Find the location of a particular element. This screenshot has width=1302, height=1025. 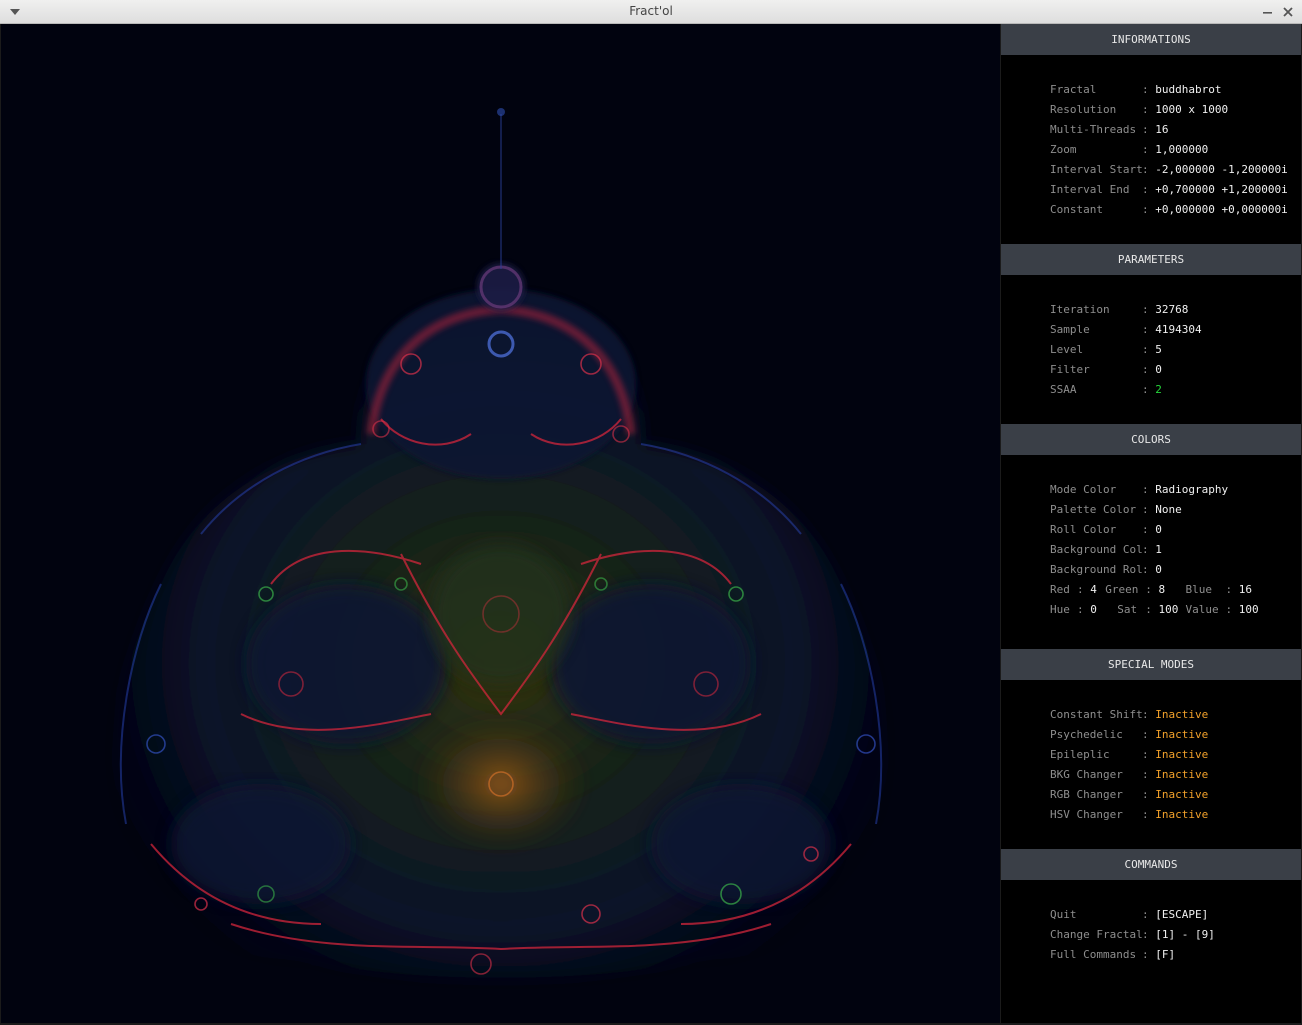

command-label: Change Fractal is located at coordinates (1096, 934).